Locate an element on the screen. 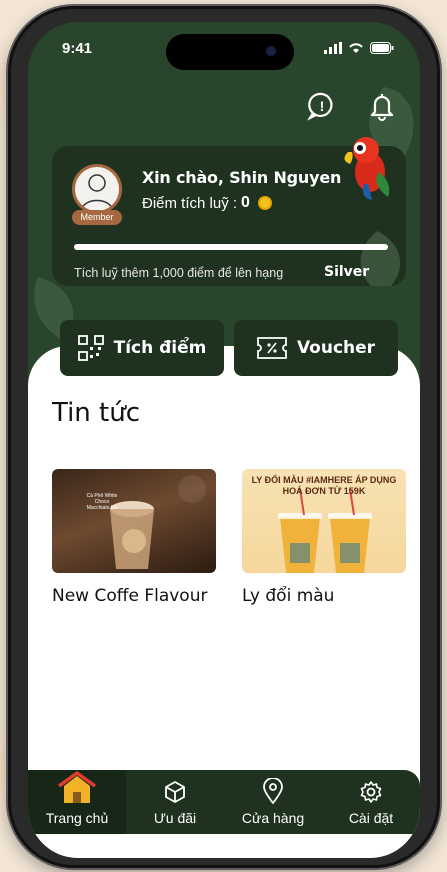 This screenshot has height=872, width=447. voucher-icon is located at coordinates (272, 348).